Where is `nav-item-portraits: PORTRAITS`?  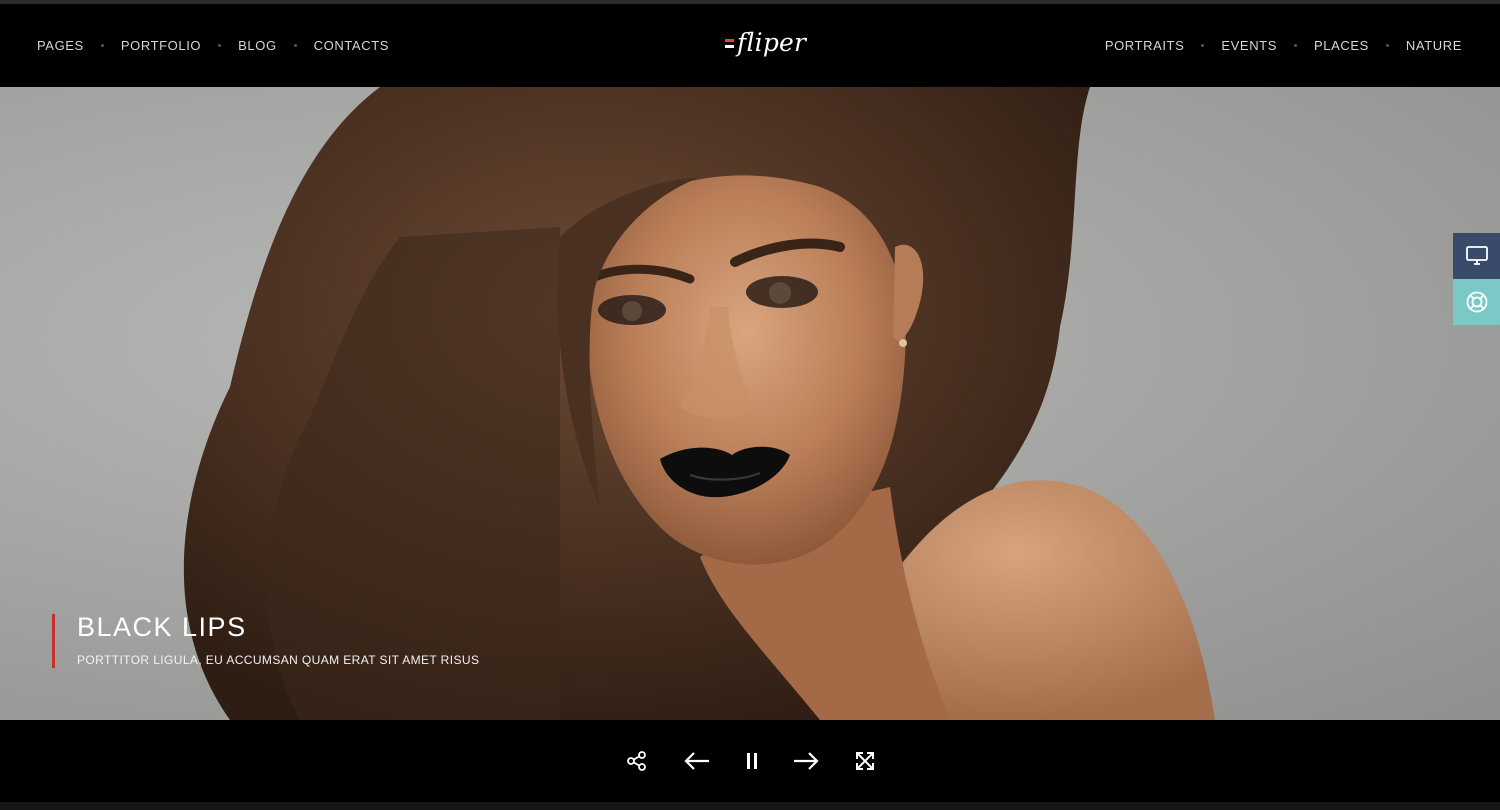
nav-item-portraits: PORTRAITS is located at coordinates (1145, 45).